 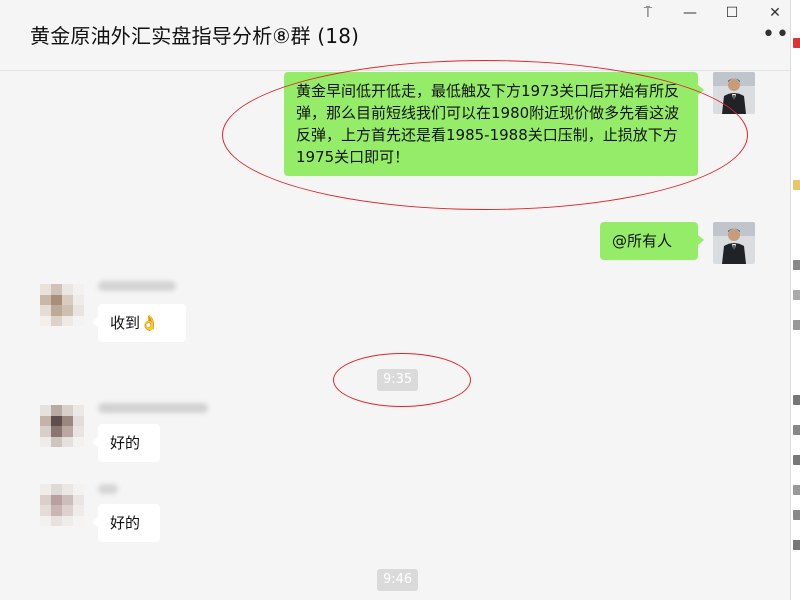 What do you see at coordinates (690, 13) in the screenshot?
I see `minimize-icon: —` at bounding box center [690, 13].